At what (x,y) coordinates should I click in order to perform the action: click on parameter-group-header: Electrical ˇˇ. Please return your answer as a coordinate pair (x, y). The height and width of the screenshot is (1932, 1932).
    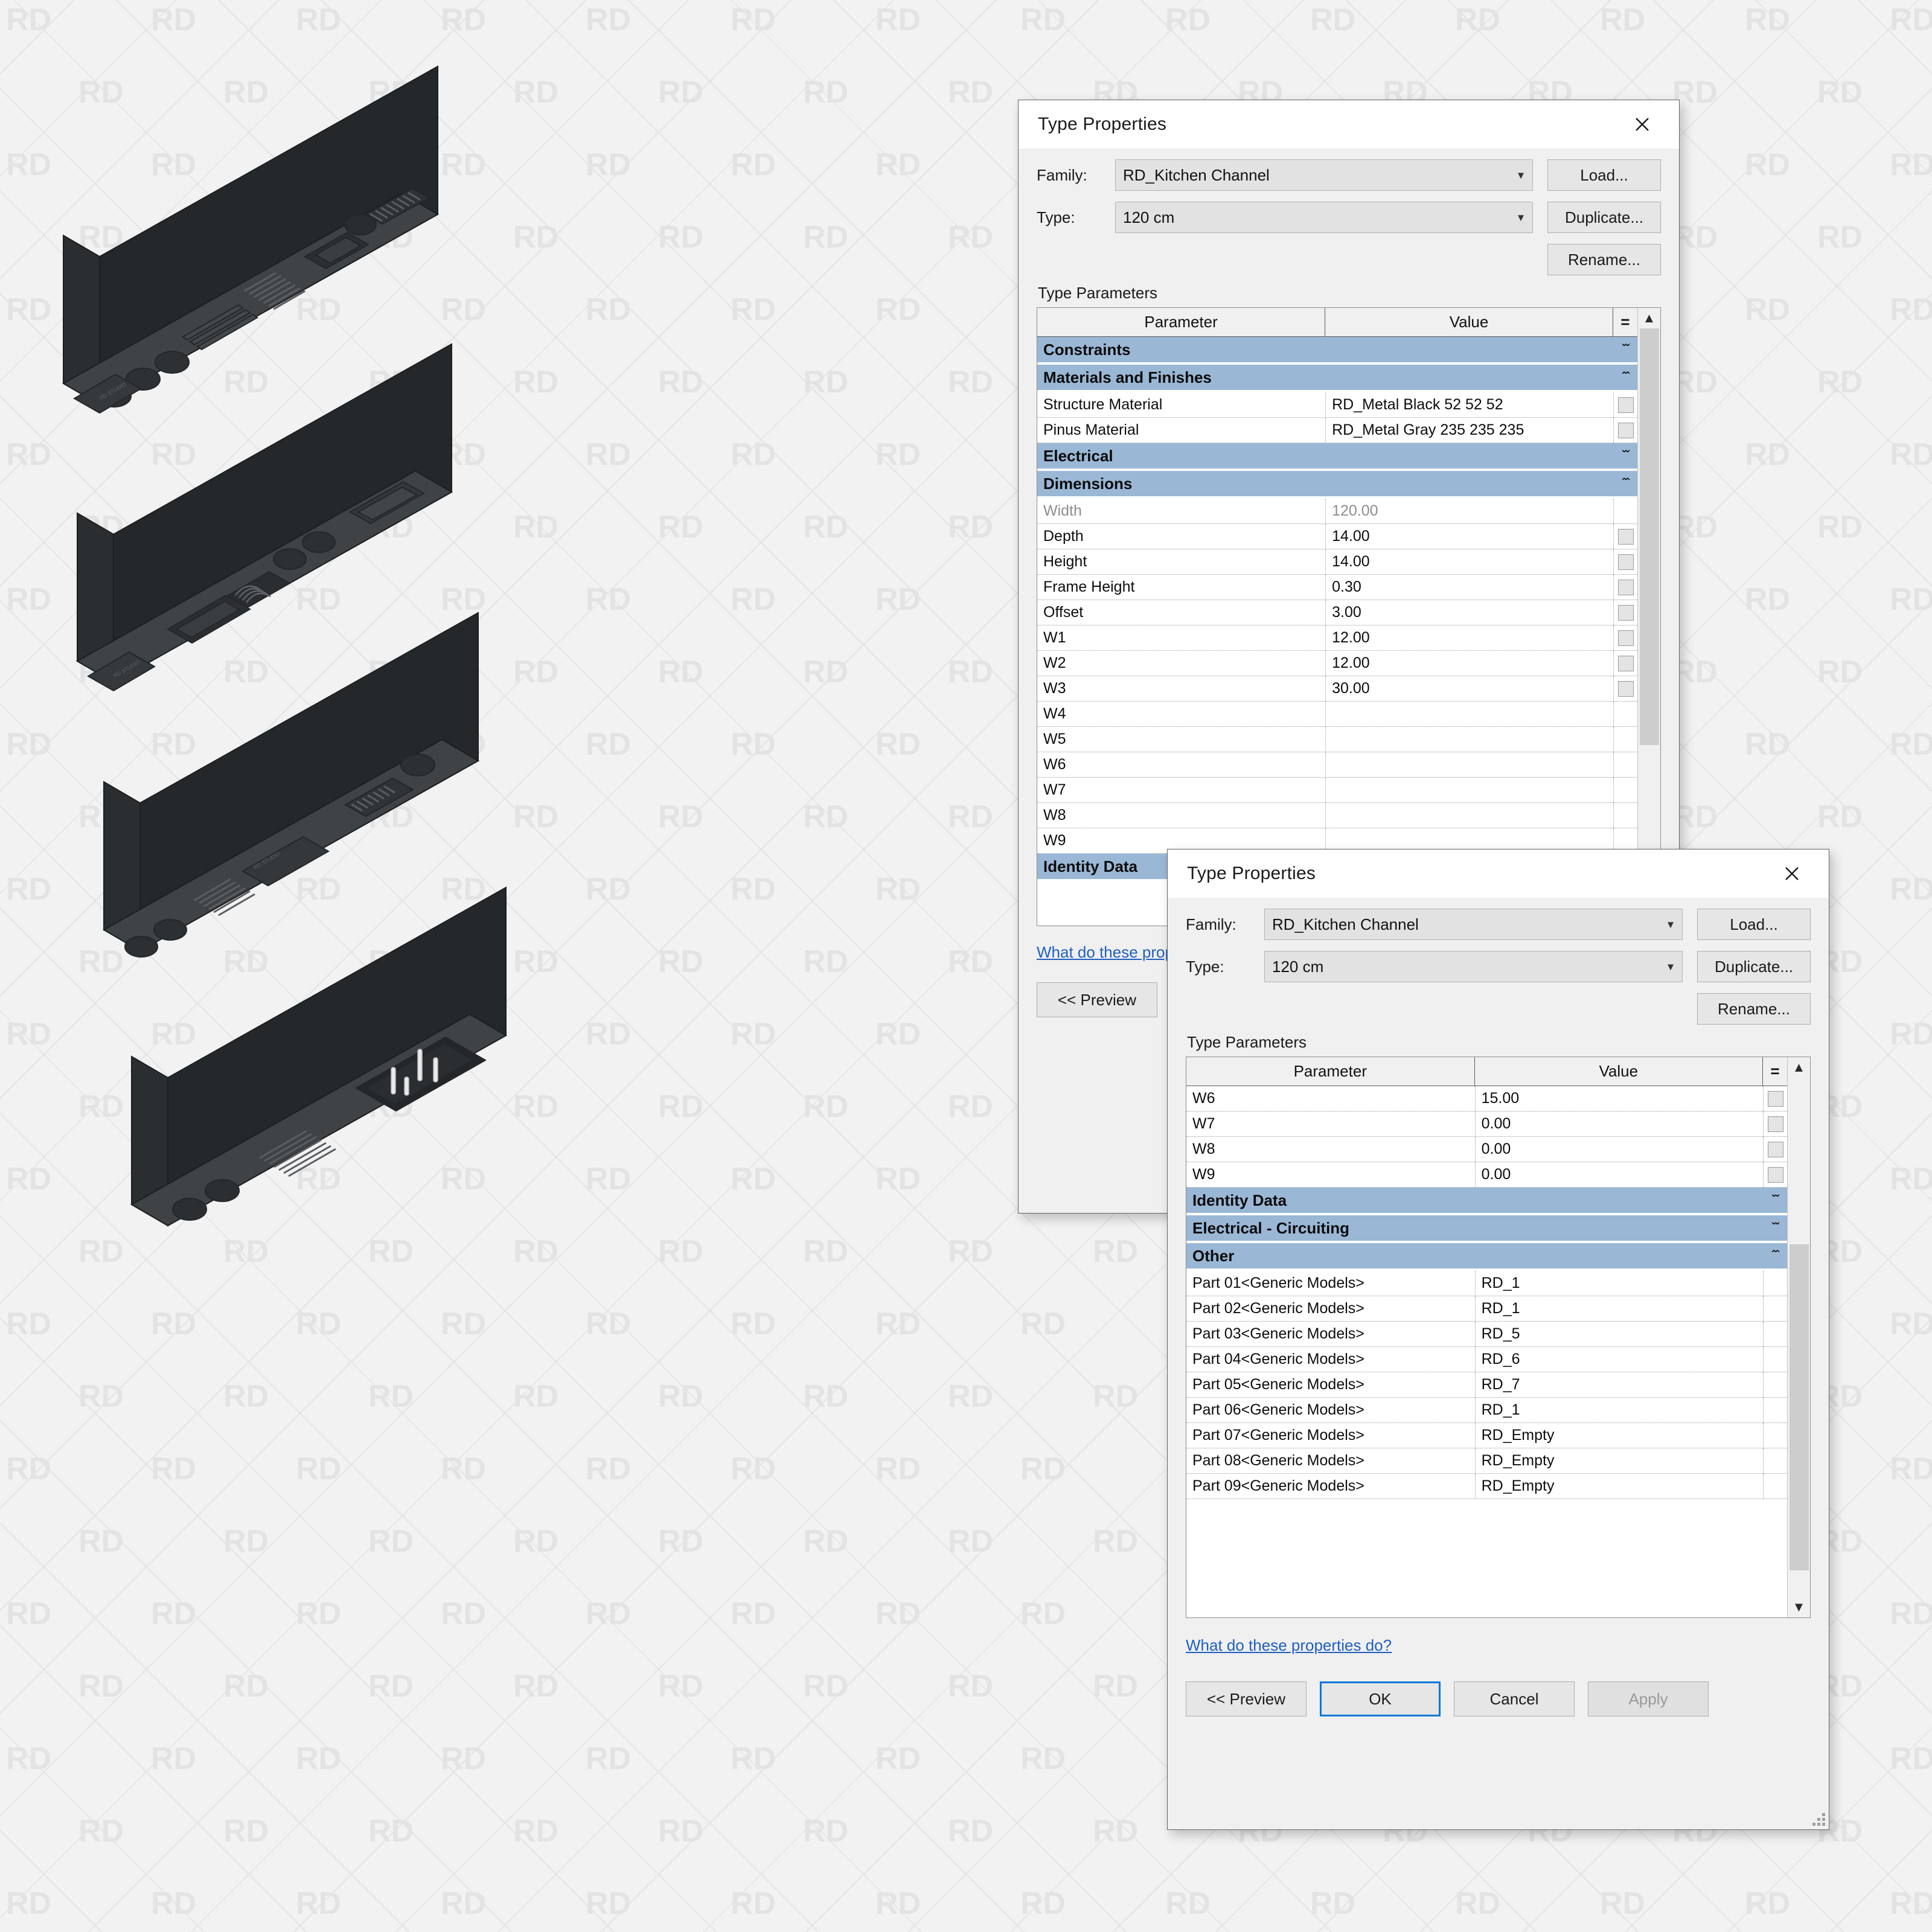
    Looking at the image, I should click on (1337, 456).